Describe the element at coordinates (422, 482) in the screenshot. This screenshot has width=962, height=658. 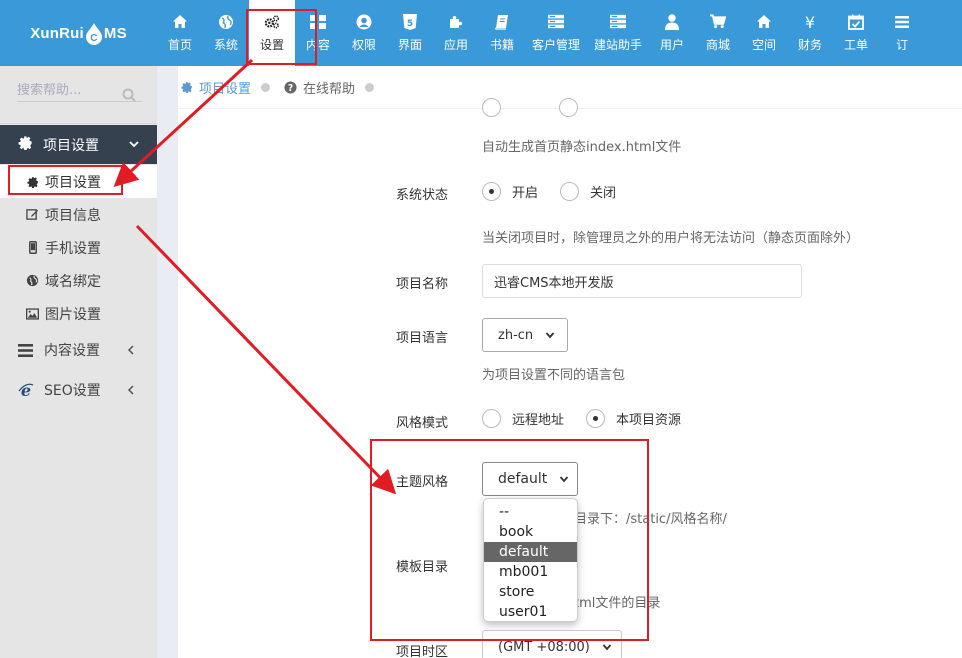
I see `theme-label: 主题风格` at that location.